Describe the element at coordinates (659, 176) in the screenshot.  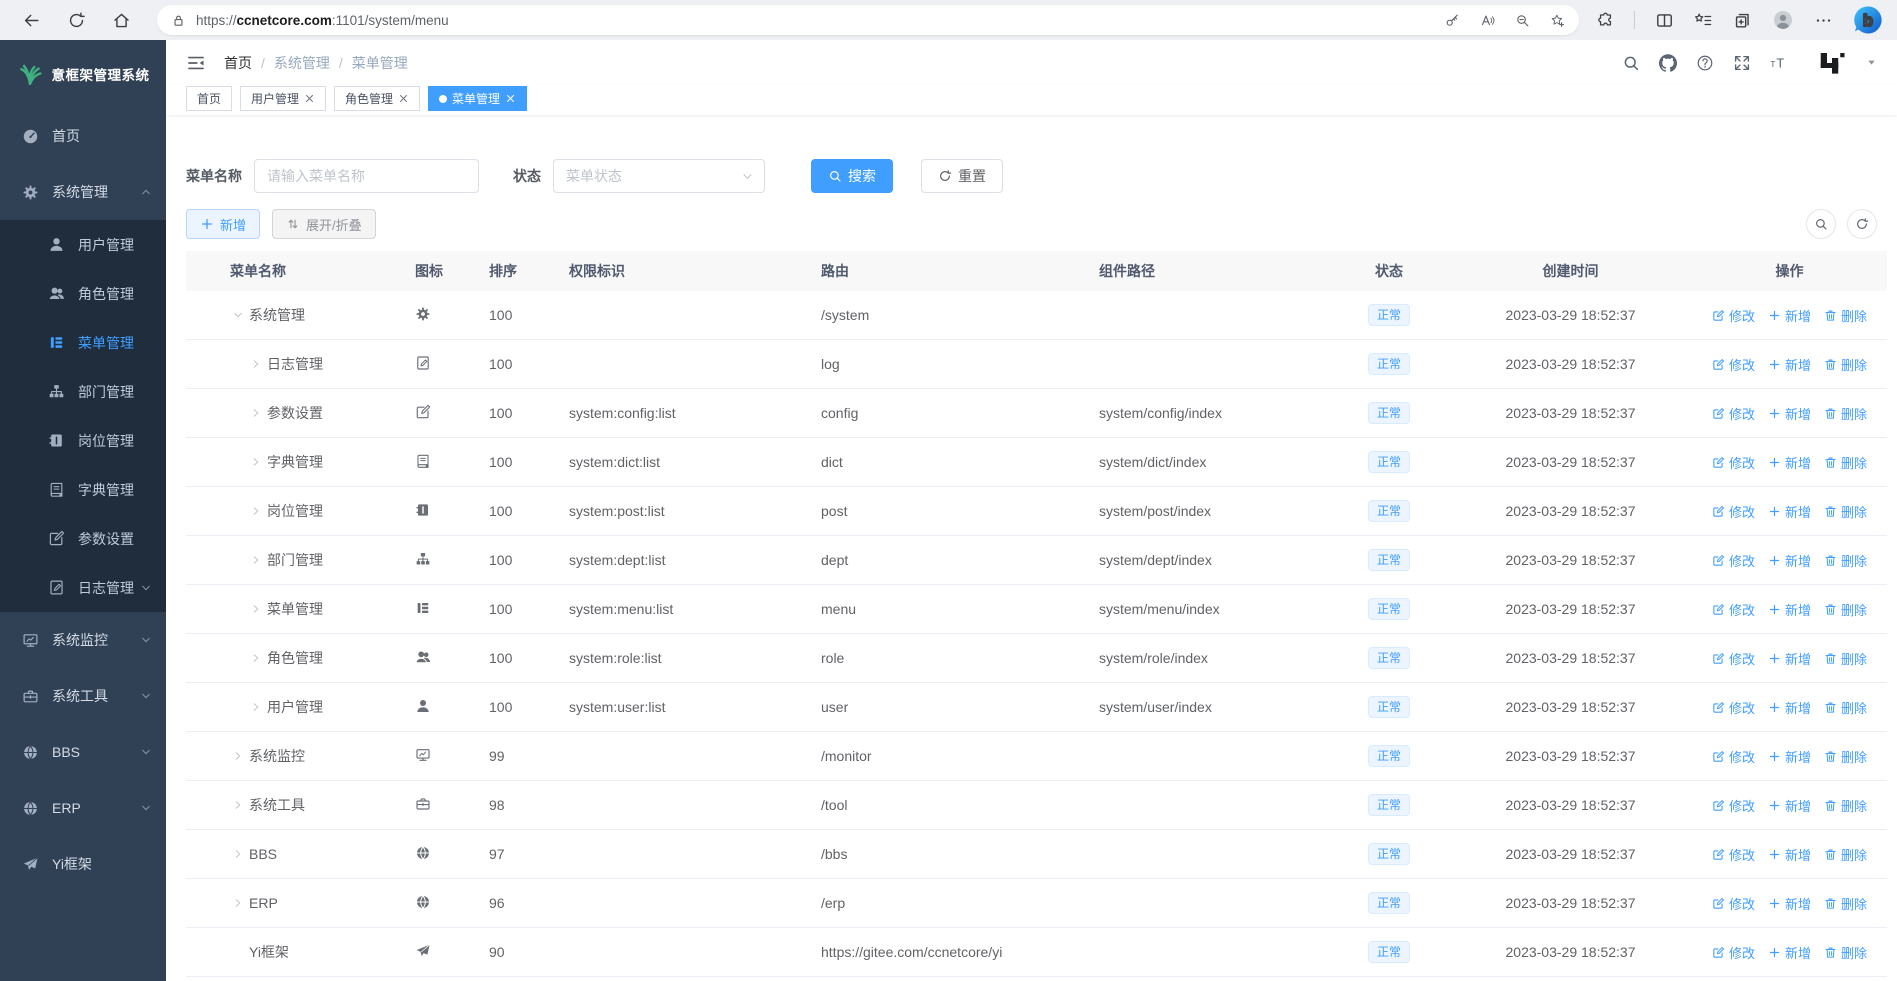
I see `status-select: 菜单状态` at that location.